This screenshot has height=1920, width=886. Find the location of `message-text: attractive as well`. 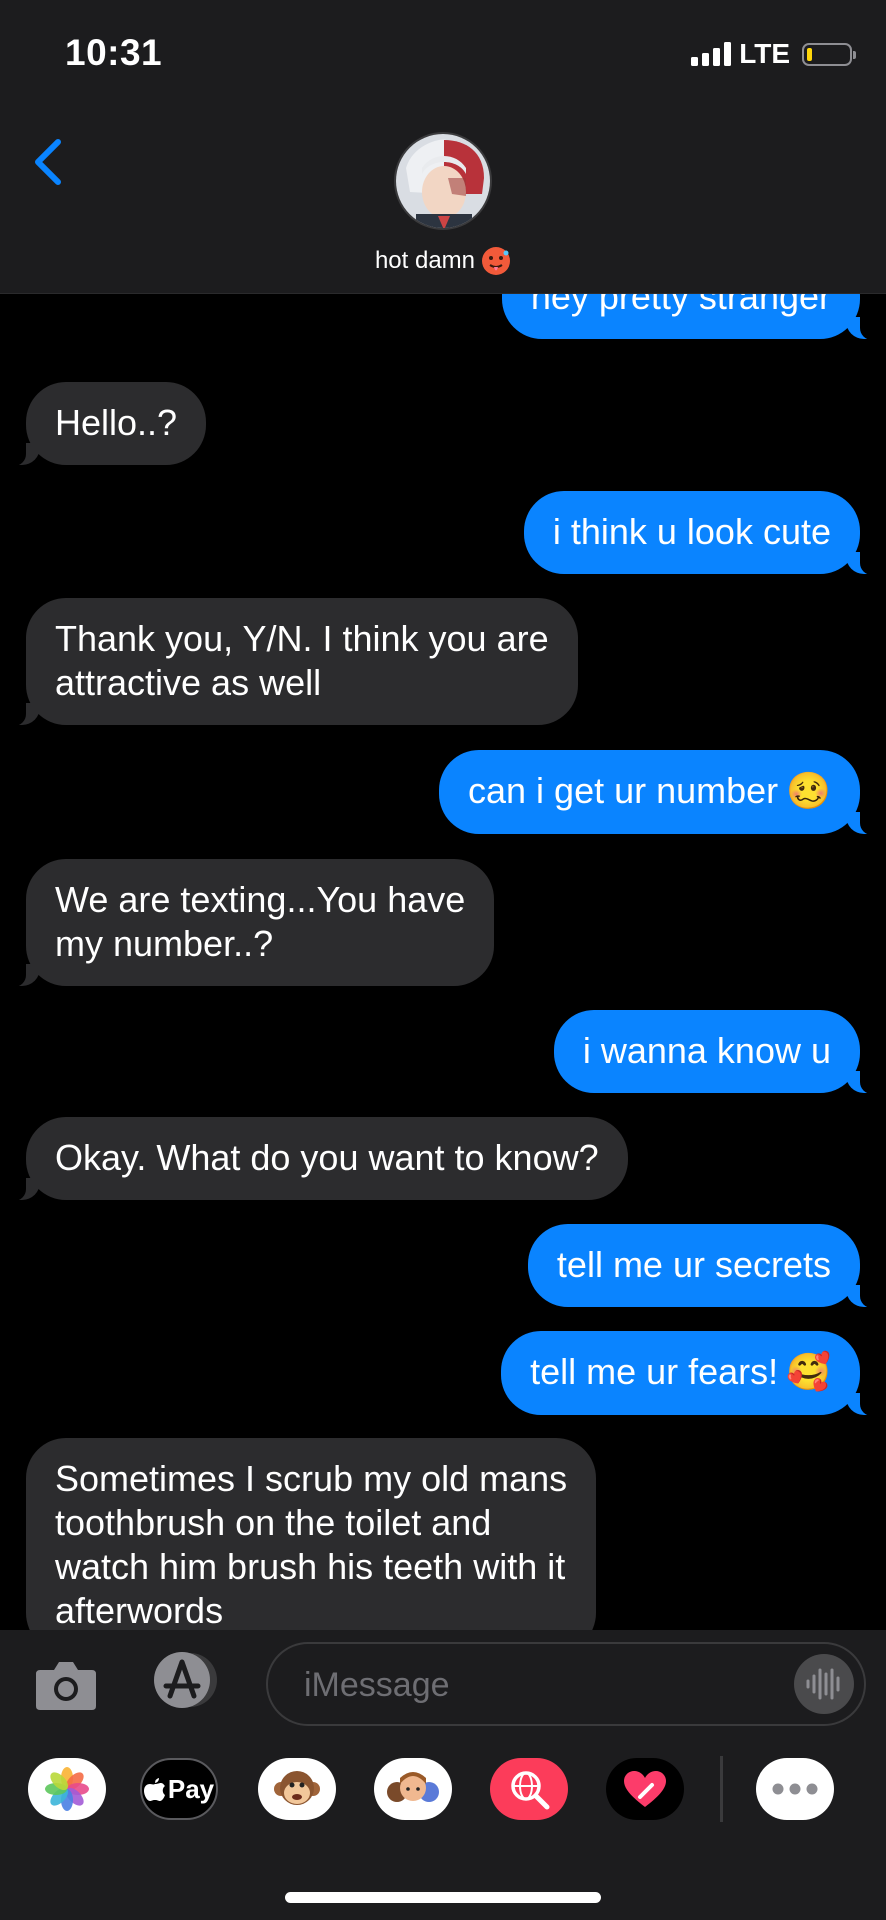

message-text: attractive as well is located at coordinates (188, 682).